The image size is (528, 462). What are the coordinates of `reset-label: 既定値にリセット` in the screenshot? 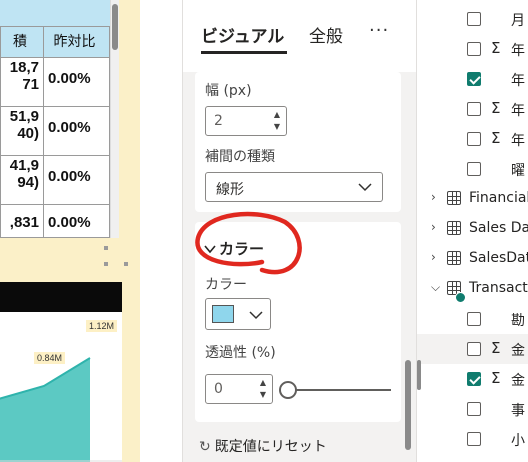 It's located at (270, 447).